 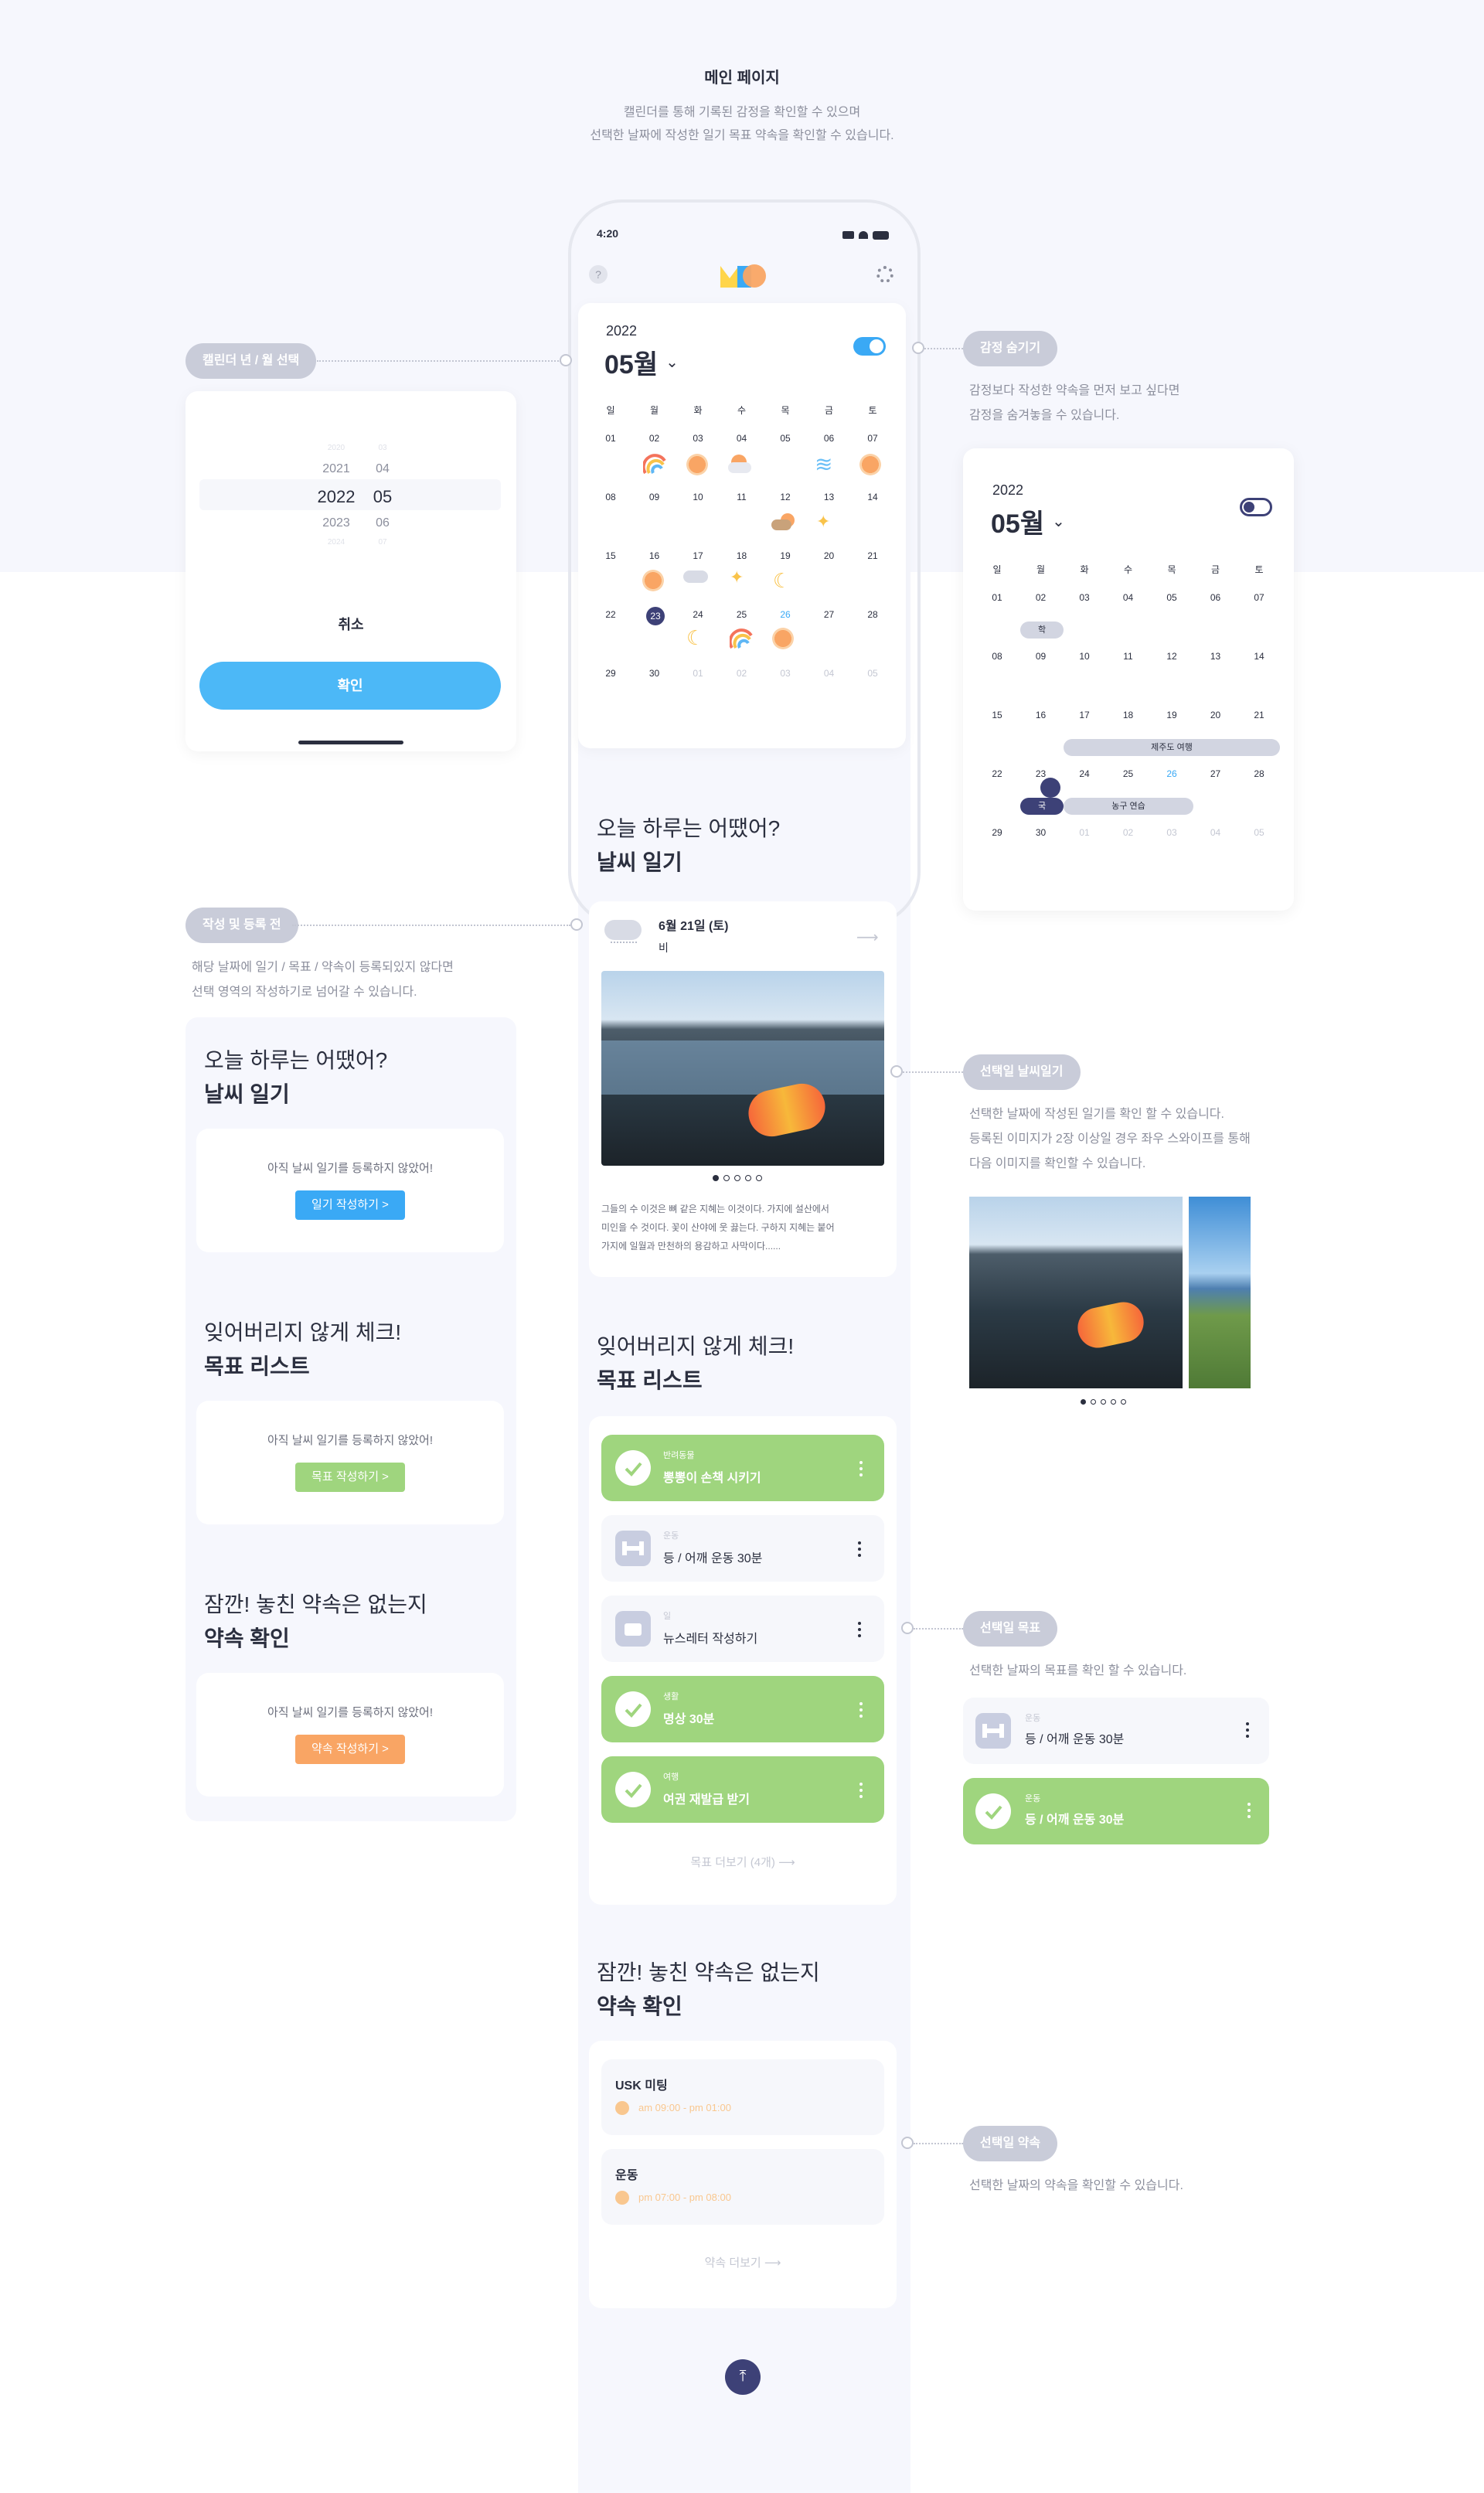 What do you see at coordinates (869, 346) in the screenshot?
I see `emotion-toggle` at bounding box center [869, 346].